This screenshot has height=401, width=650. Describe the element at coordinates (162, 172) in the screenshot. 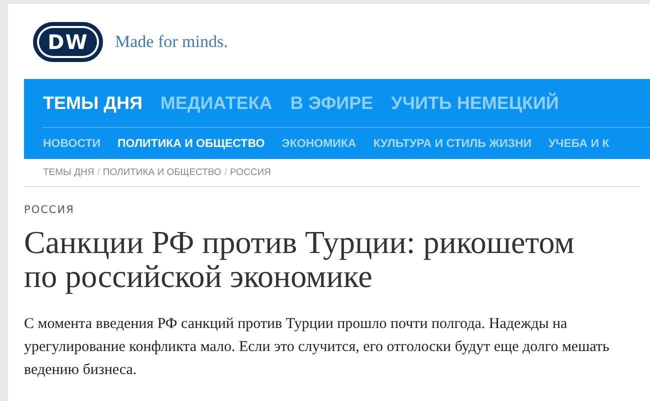

I see `breadcrumb-link: ПОЛИТИКА И ОБЩЕСТВО` at that location.